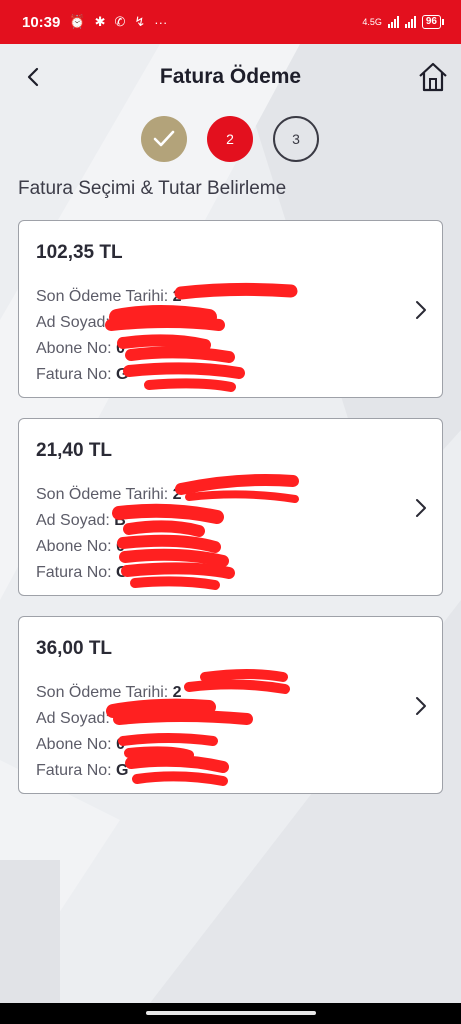 The height and width of the screenshot is (1024, 461). I want to click on step-1-done, so click(164, 139).